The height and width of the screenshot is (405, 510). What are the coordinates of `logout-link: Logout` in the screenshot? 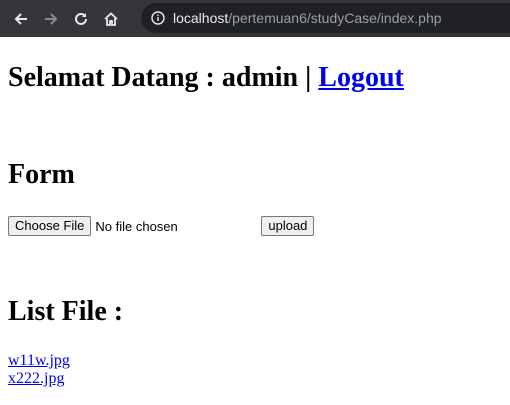 It's located at (361, 77).